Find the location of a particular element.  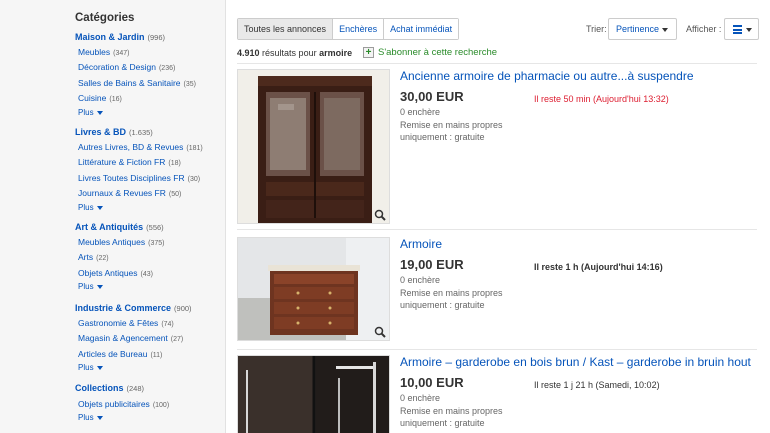

sort-label: Trier: is located at coordinates (596, 29).